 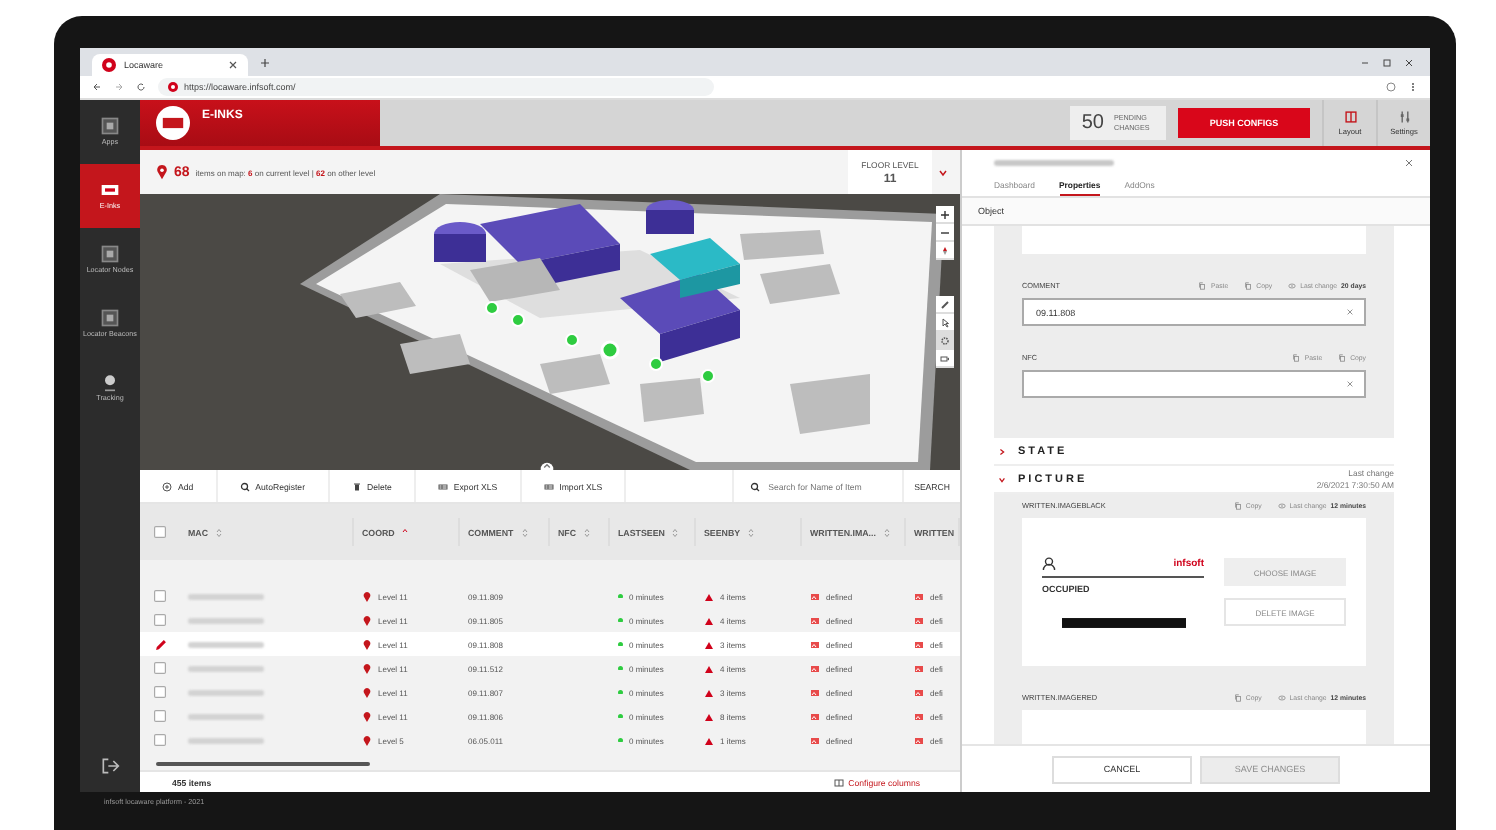 I want to click on view-button, so click(x=945, y=341).